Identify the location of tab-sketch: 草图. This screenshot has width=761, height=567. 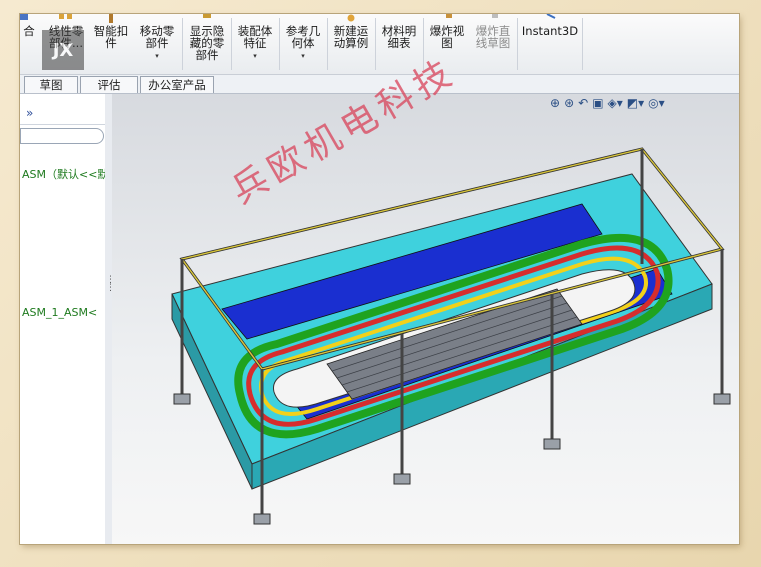
(51, 84).